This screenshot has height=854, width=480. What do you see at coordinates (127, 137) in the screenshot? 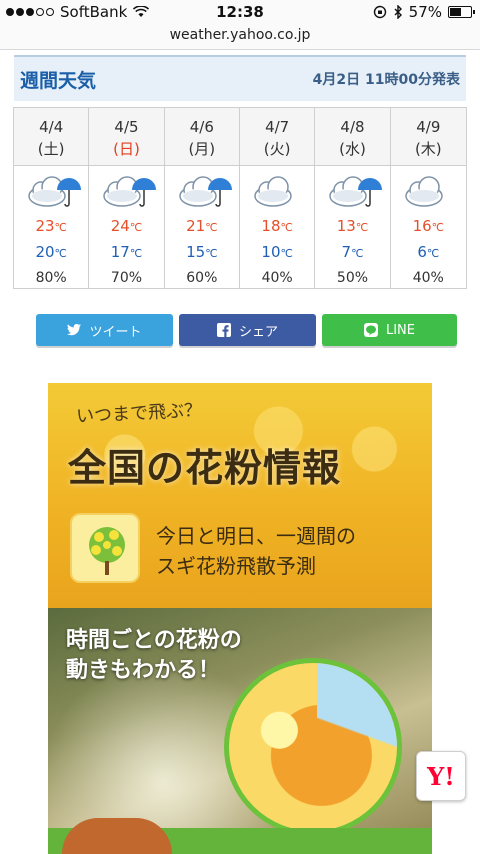
I see `date-cell: 4/5 (日)` at bounding box center [127, 137].